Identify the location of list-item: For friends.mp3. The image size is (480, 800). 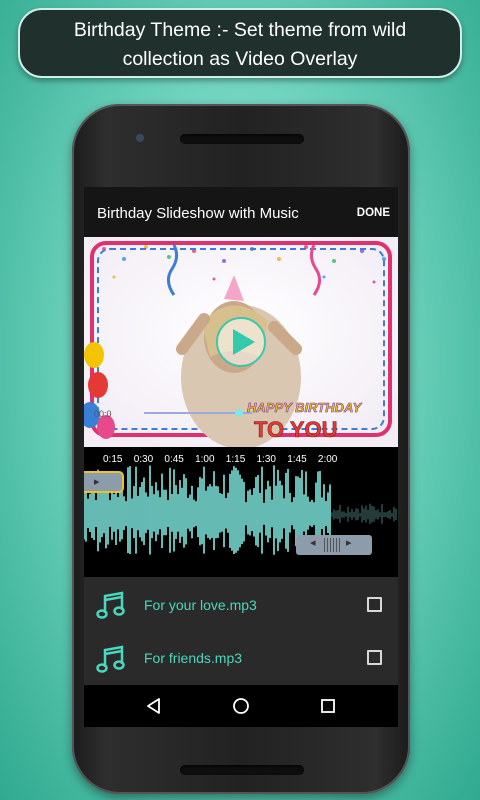
(241, 658).